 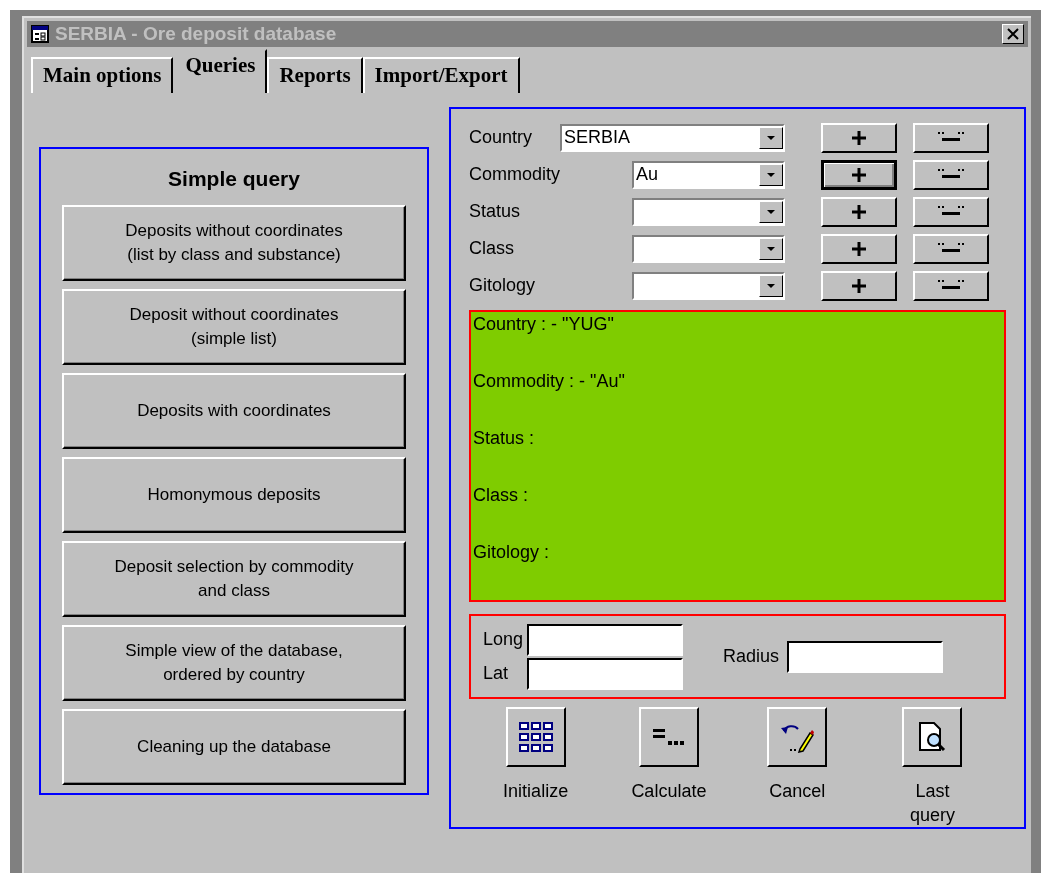 What do you see at coordinates (234, 663) in the screenshot?
I see `query-button: Simple view of the database, ordered by country` at bounding box center [234, 663].